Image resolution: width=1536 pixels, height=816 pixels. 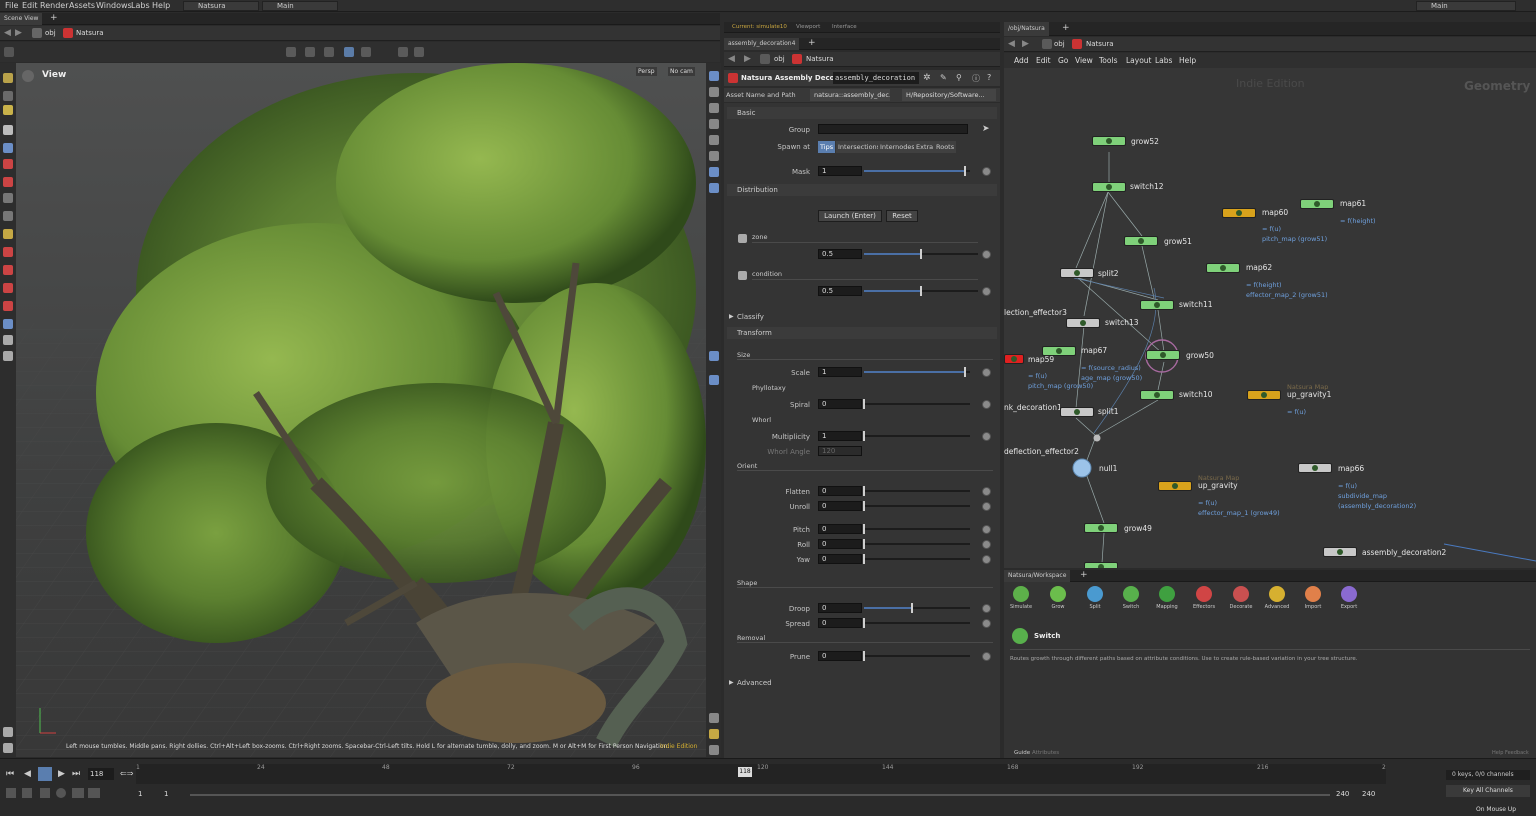 I want to click on desktop-selector: Natsura, so click(x=221, y=6).